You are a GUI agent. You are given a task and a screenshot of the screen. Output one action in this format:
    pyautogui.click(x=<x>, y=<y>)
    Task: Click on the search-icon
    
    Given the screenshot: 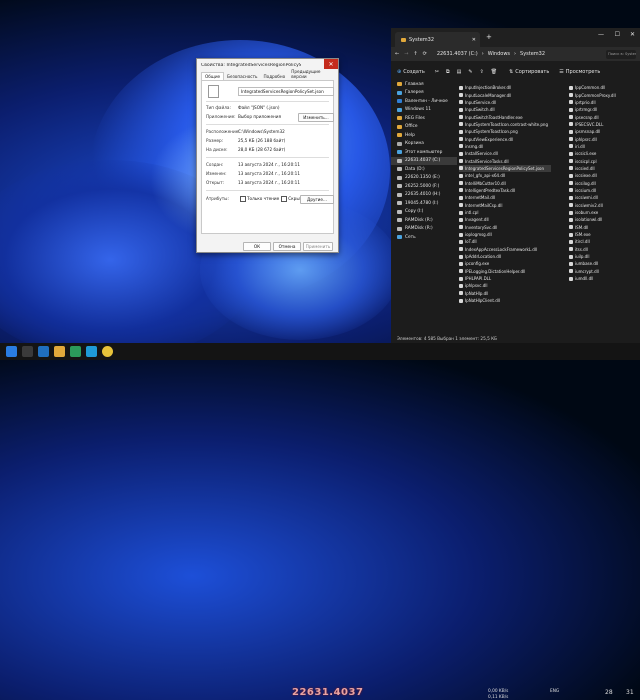 What is the action you would take?
    pyautogui.click(x=27, y=351)
    